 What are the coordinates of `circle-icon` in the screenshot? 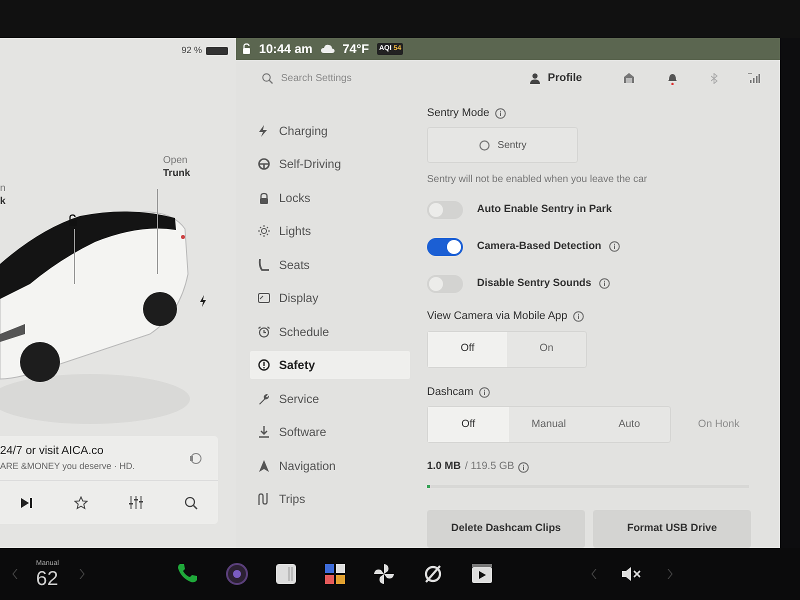 It's located at (484, 145).